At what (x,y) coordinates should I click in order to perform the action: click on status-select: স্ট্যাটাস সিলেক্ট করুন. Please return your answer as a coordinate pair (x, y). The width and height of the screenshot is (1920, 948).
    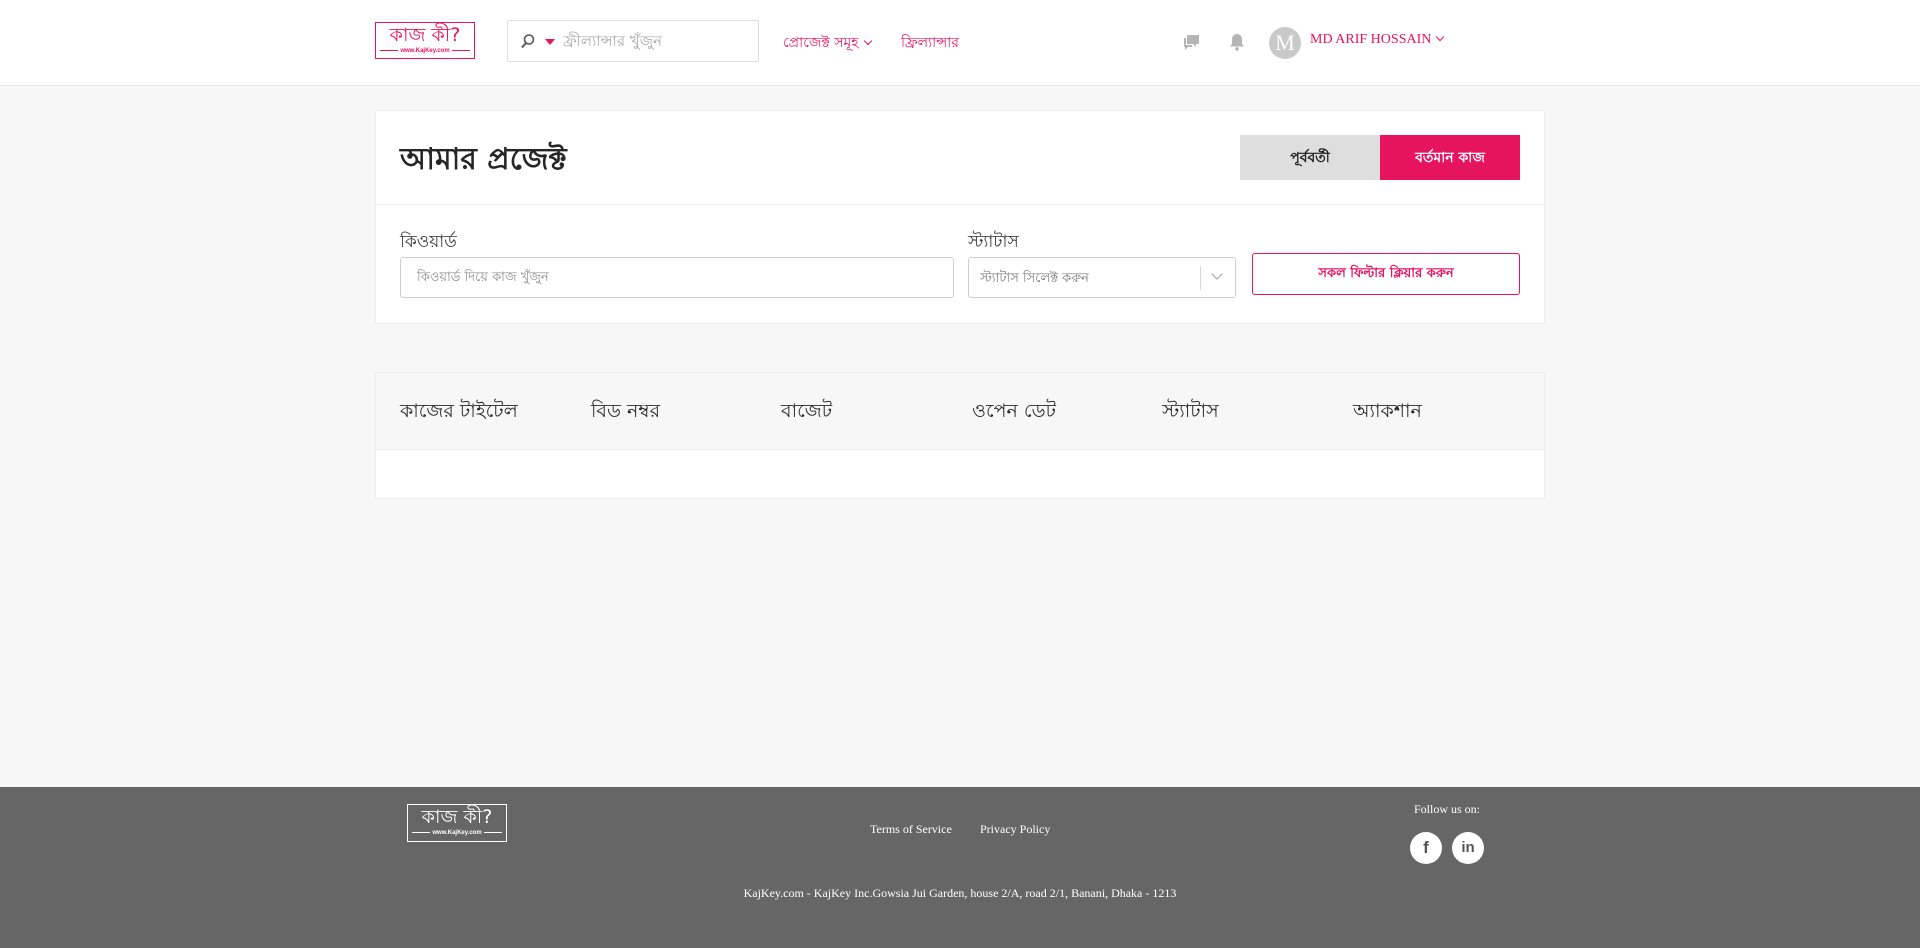
    Looking at the image, I should click on (1102, 277).